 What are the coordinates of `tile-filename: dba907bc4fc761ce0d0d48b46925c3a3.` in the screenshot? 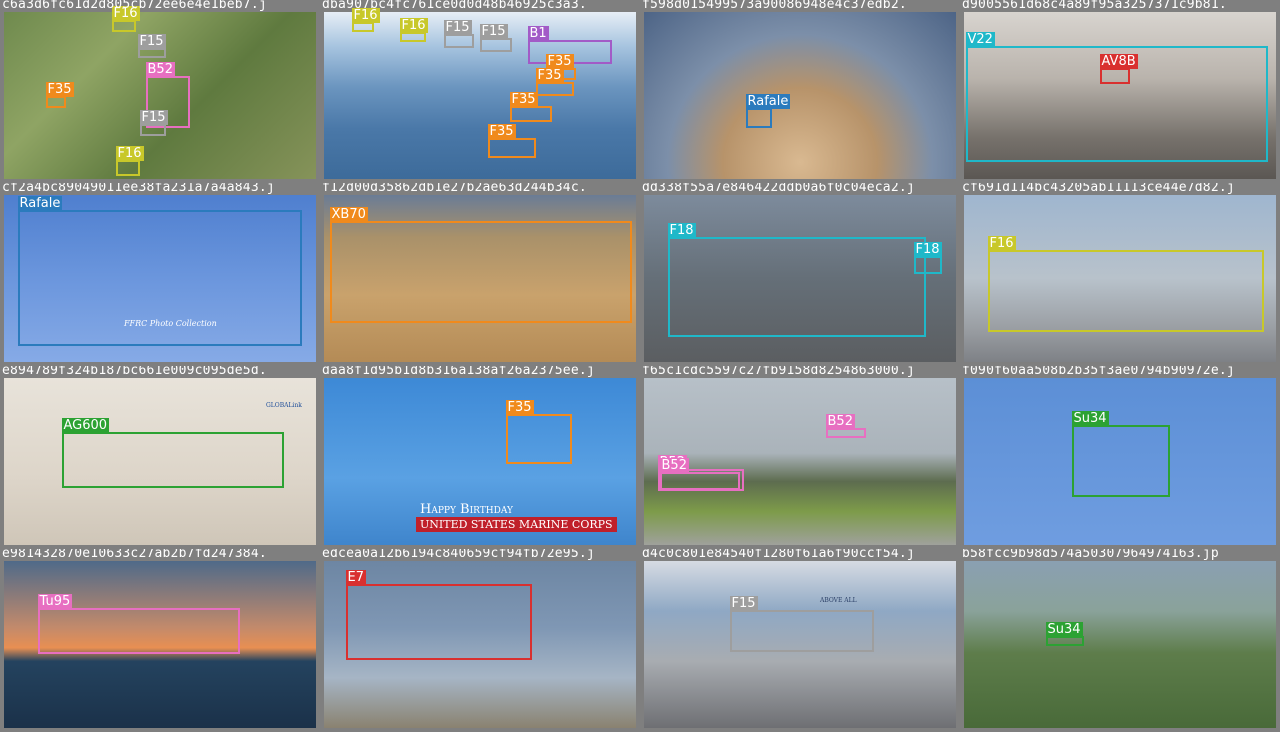 It's located at (454, 6).